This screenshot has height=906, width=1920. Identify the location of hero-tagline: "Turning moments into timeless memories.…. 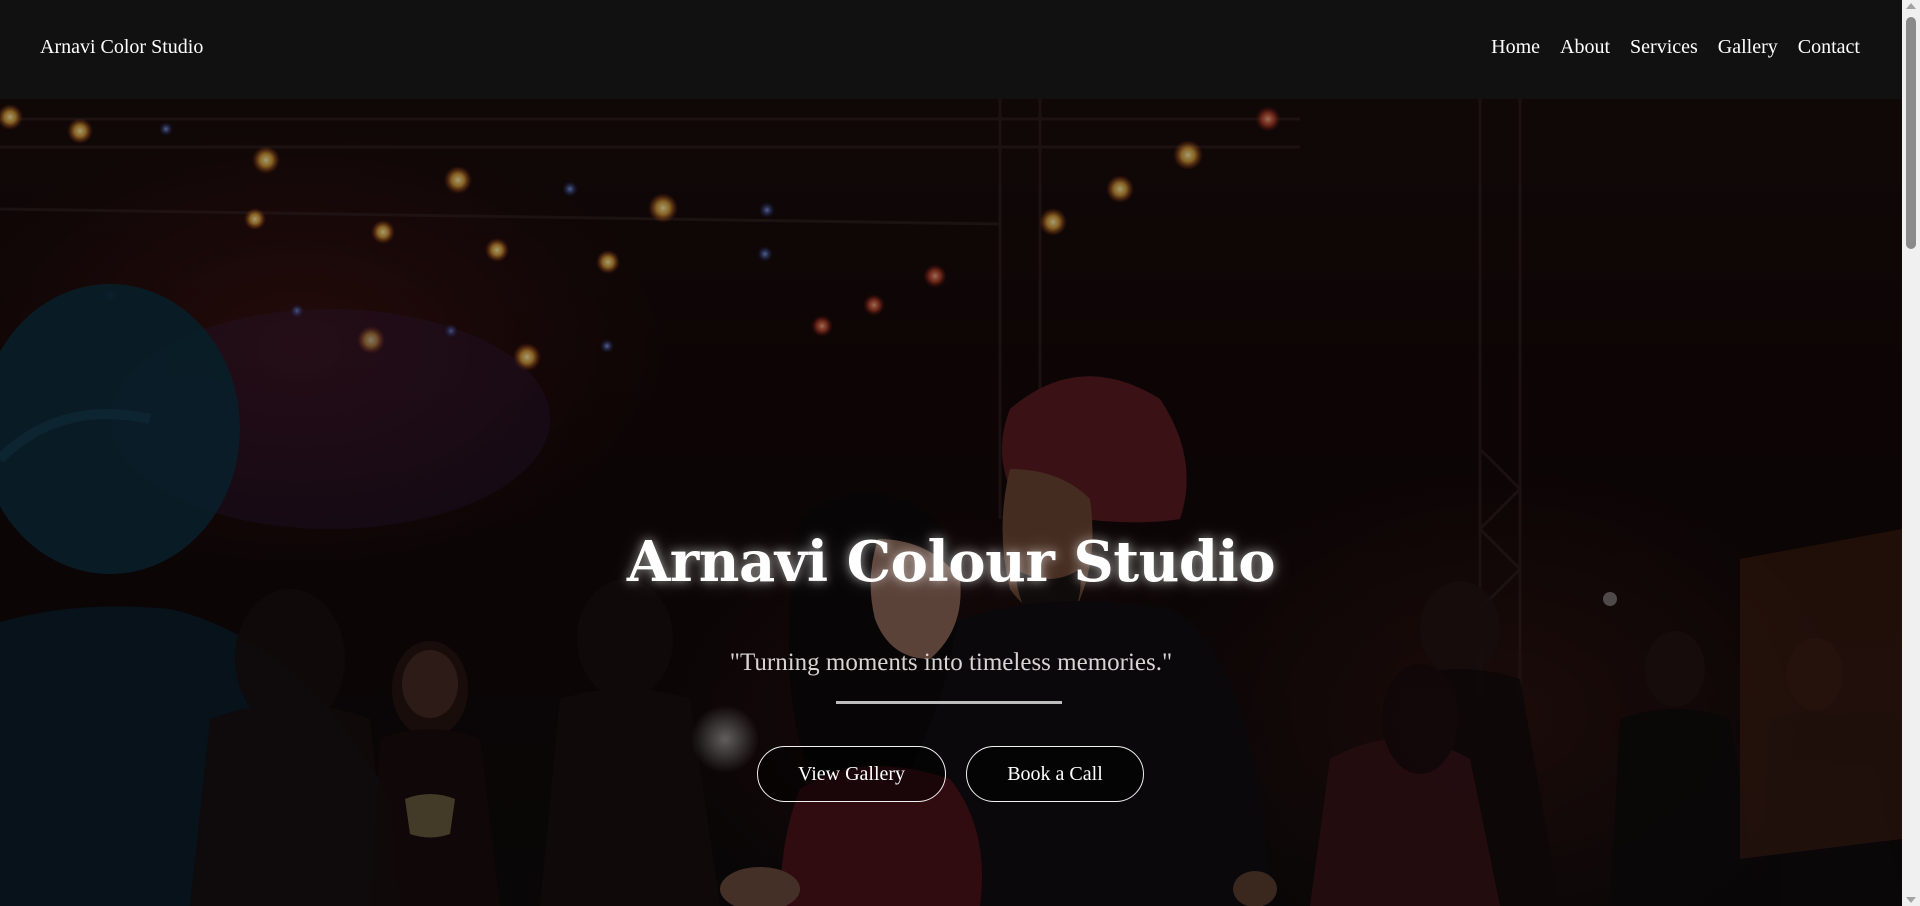
(951, 662).